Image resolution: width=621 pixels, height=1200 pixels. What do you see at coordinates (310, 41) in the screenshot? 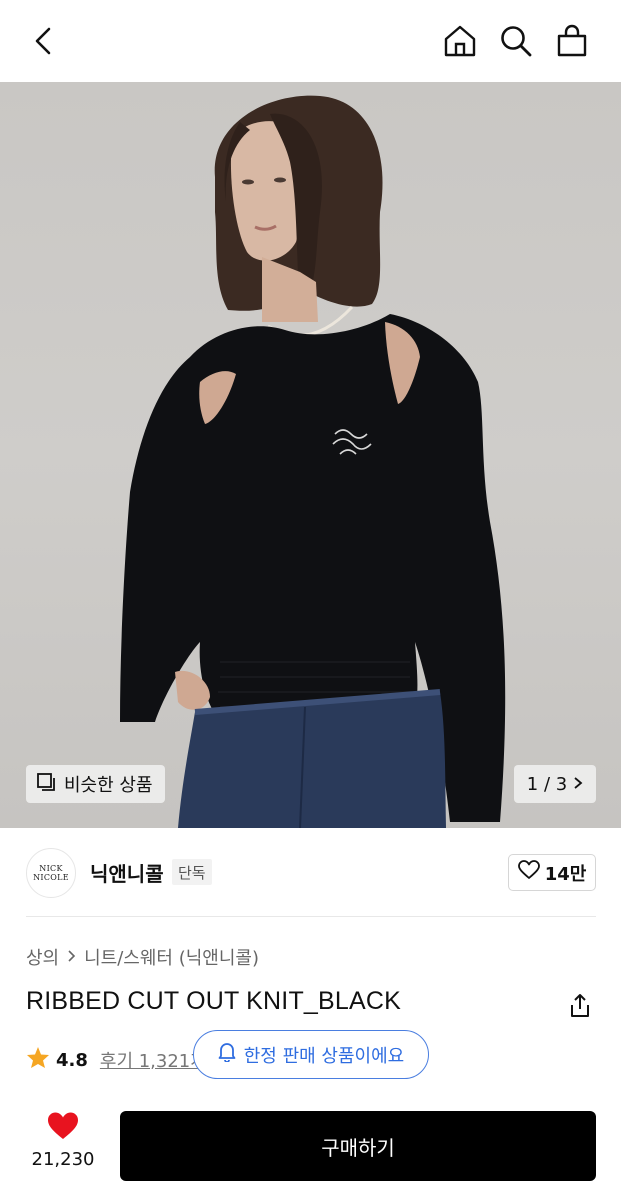
I see `top-navigation-bar` at bounding box center [310, 41].